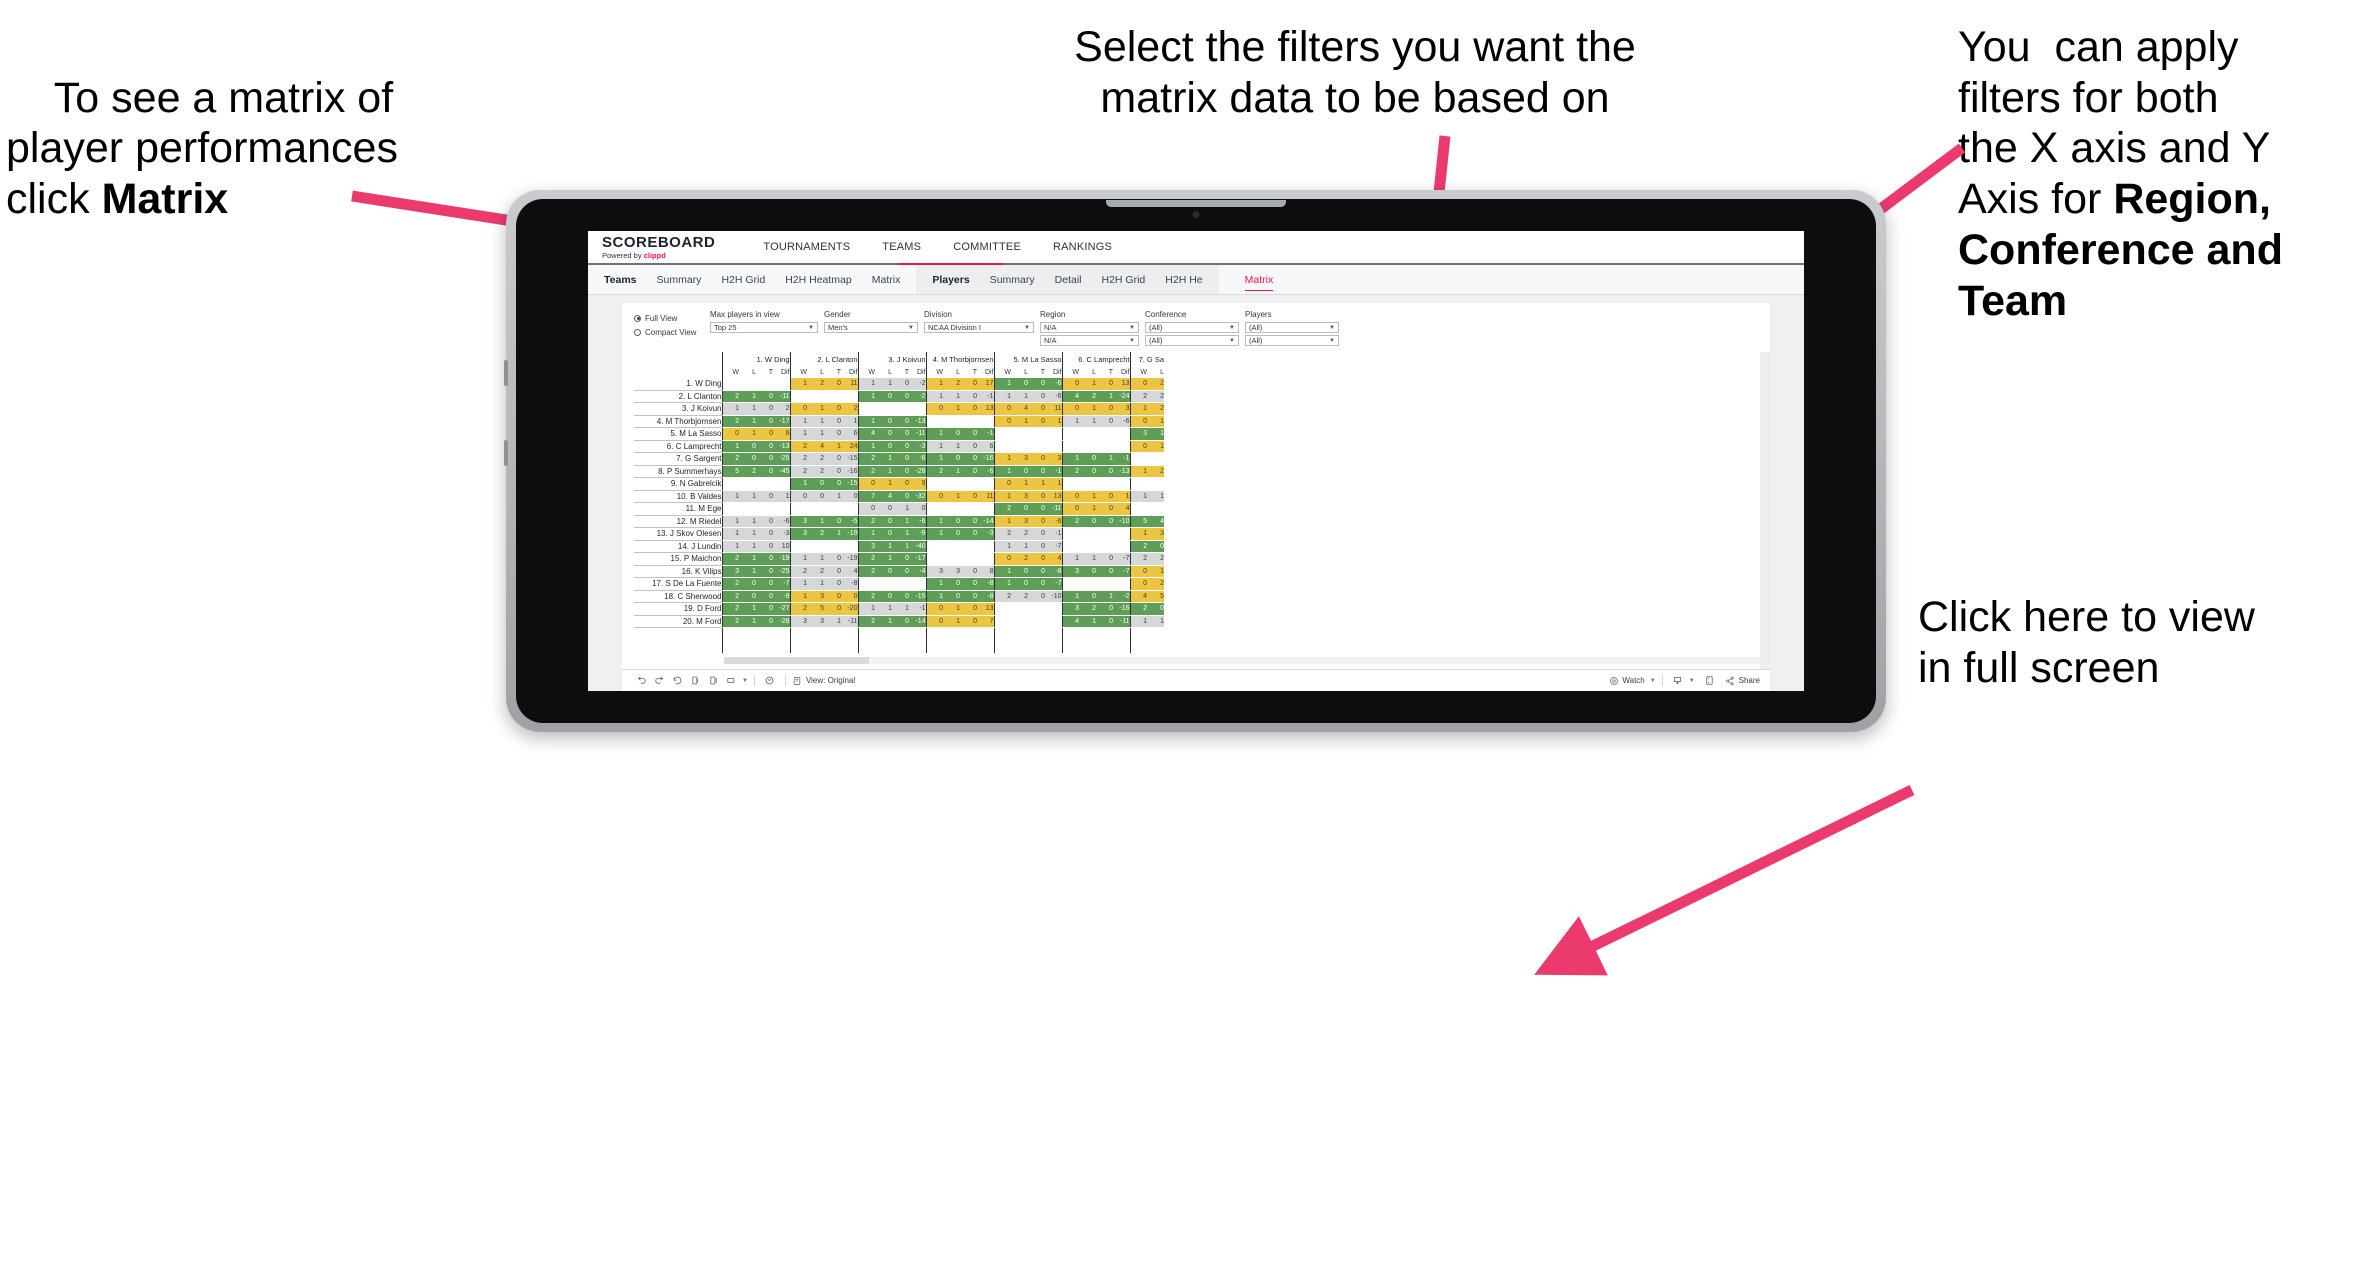 The image size is (2378, 1280). I want to click on filter-gender-select: Men's ▼, so click(871, 327).